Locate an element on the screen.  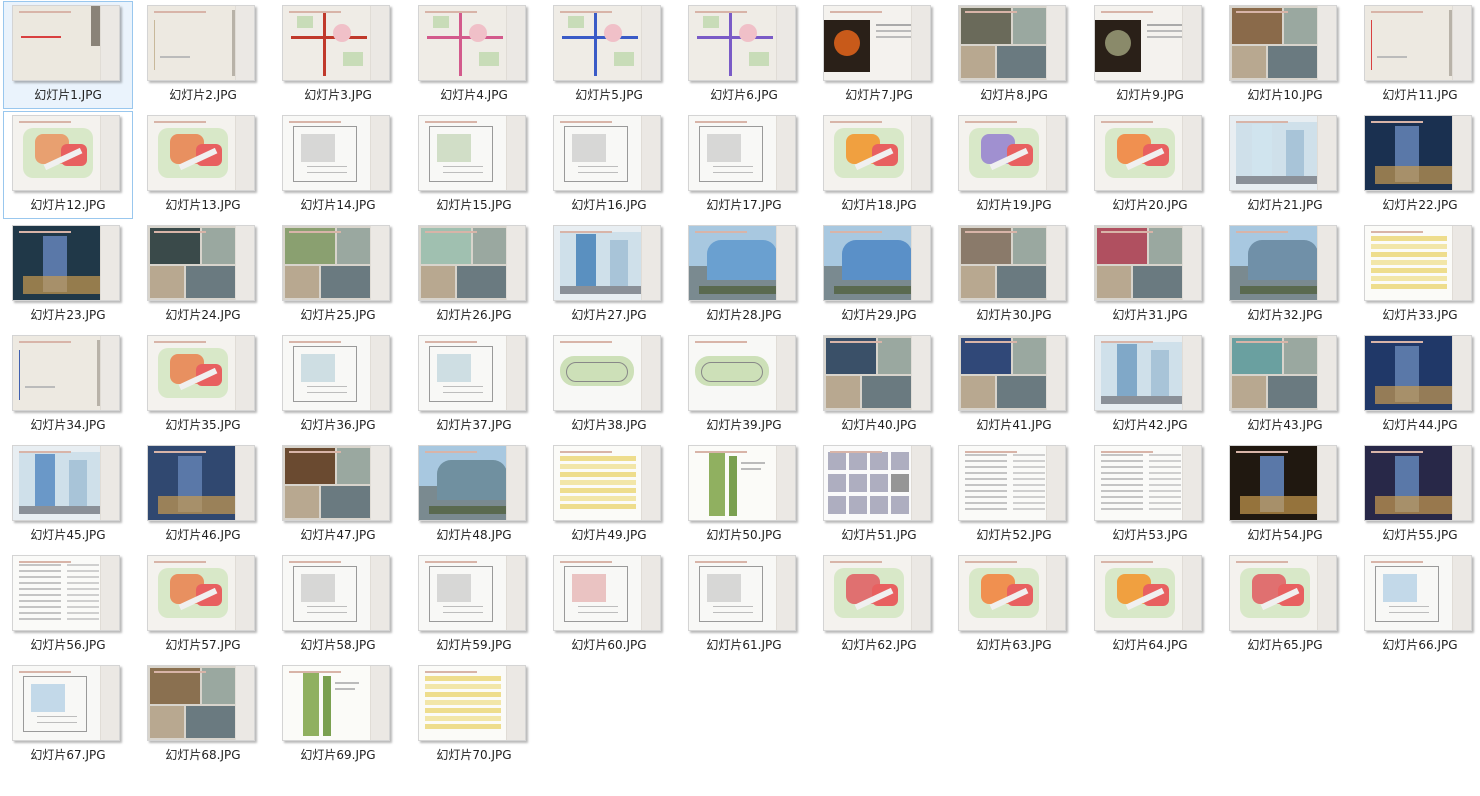
file-item: 幻灯片48.JPG is located at coordinates (474, 495).